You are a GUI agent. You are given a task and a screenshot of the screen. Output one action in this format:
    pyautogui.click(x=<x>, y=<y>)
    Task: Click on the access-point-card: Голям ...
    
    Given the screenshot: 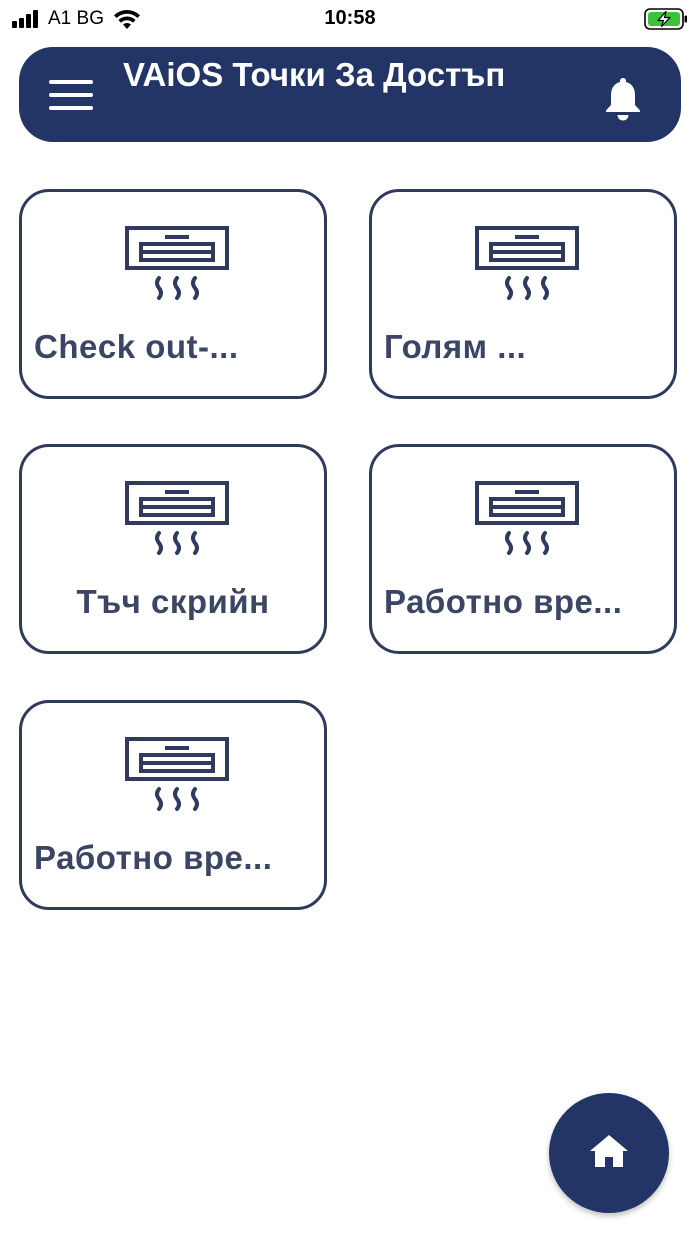 What is the action you would take?
    pyautogui.click(x=523, y=294)
    